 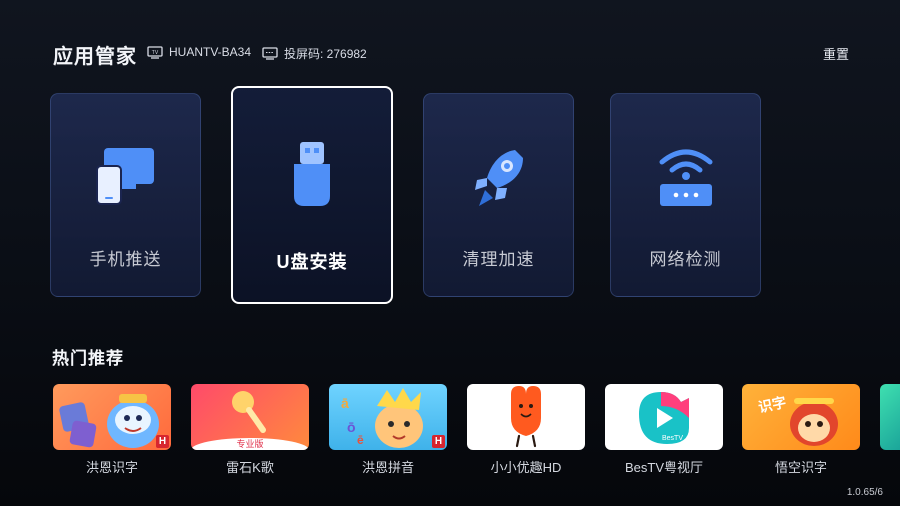 What do you see at coordinates (382, 418) in the screenshot?
I see `cartoon-character-icon: ā ō ē` at bounding box center [382, 418].